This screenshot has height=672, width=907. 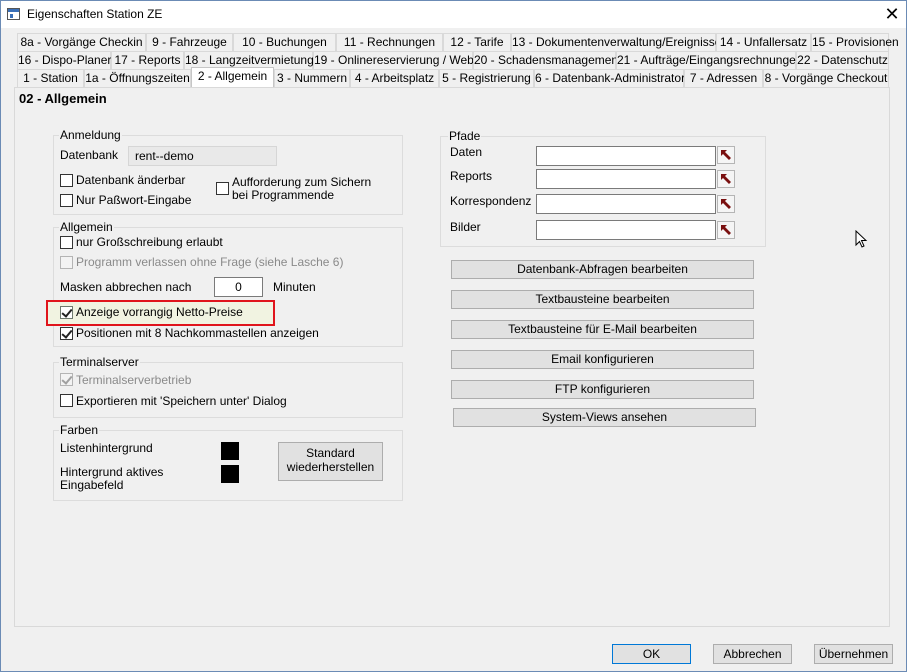 What do you see at coordinates (66, 379) in the screenshot?
I see `terminalserver-operation-checkbox` at bounding box center [66, 379].